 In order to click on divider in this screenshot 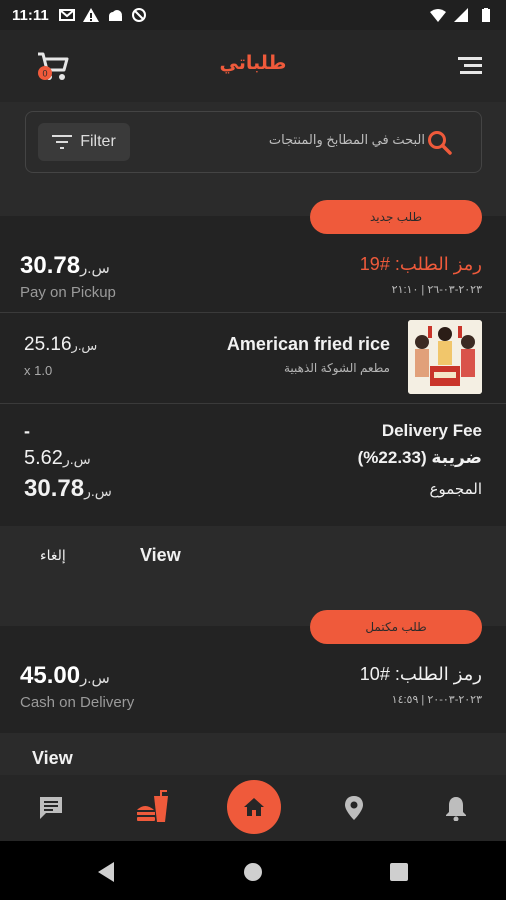, I will do `click(253, 403)`.